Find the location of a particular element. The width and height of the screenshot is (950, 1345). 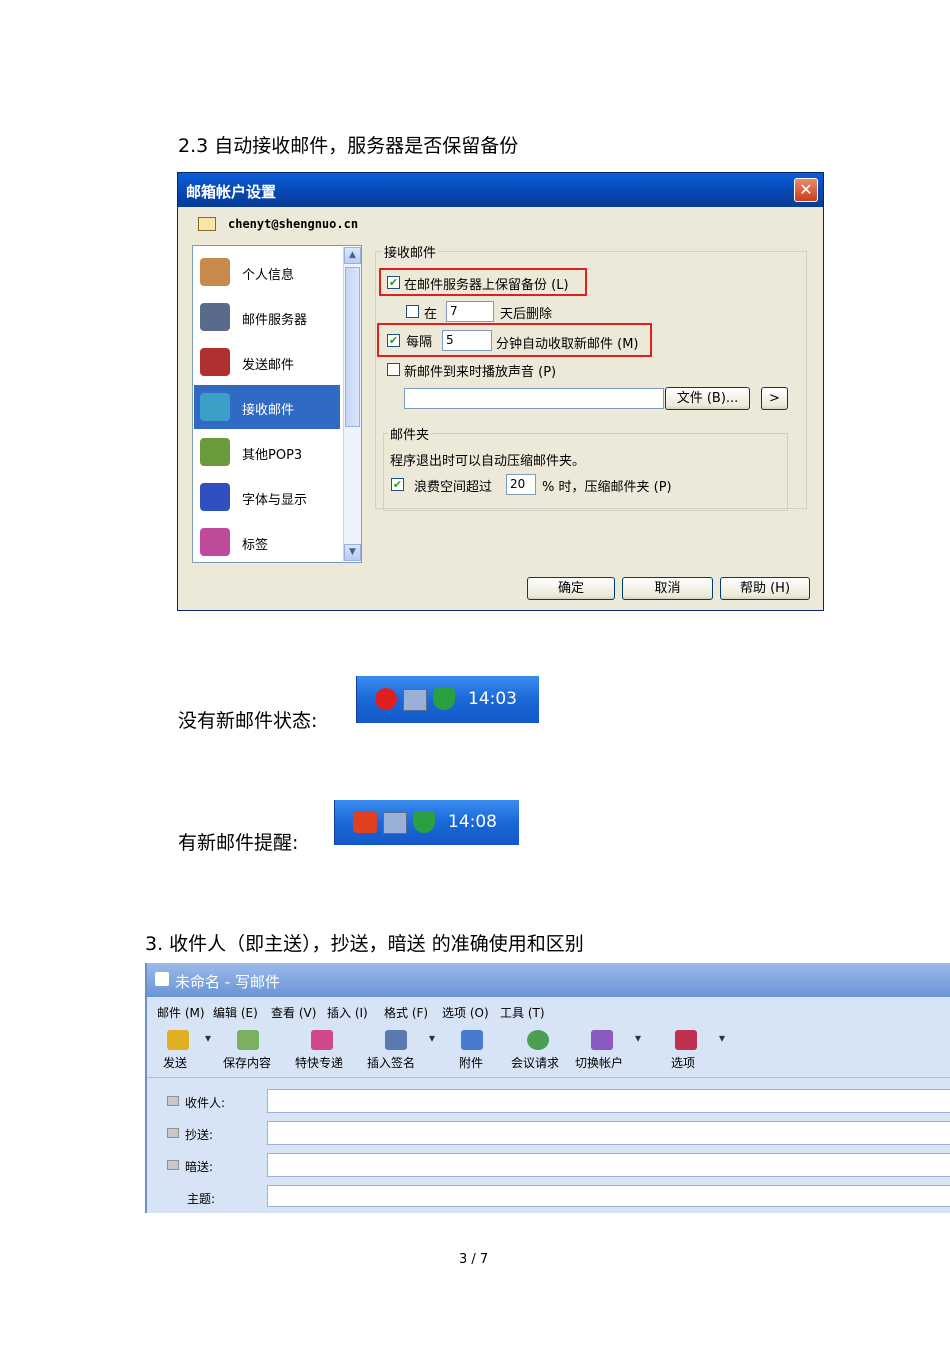

menu-mail: 邮件 (M) is located at coordinates (181, 1012).